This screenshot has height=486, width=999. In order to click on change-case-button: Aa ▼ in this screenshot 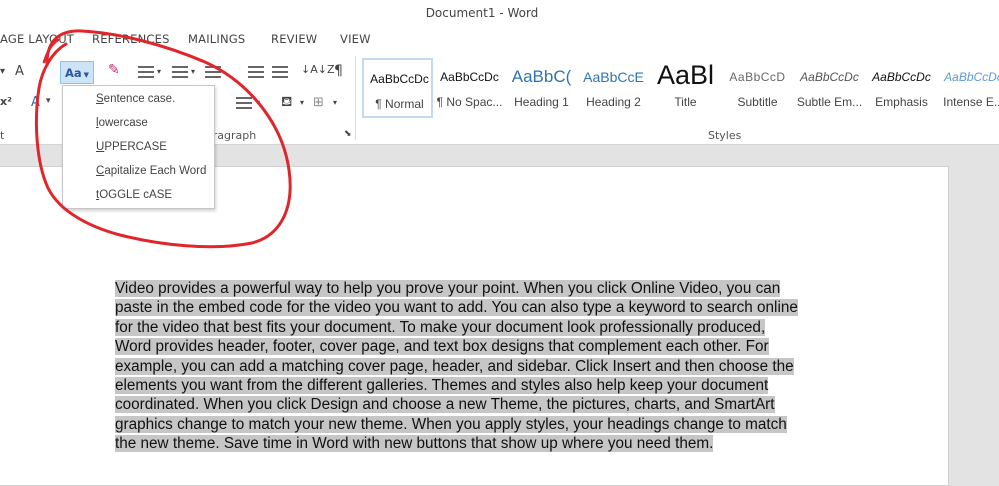, I will do `click(77, 72)`.